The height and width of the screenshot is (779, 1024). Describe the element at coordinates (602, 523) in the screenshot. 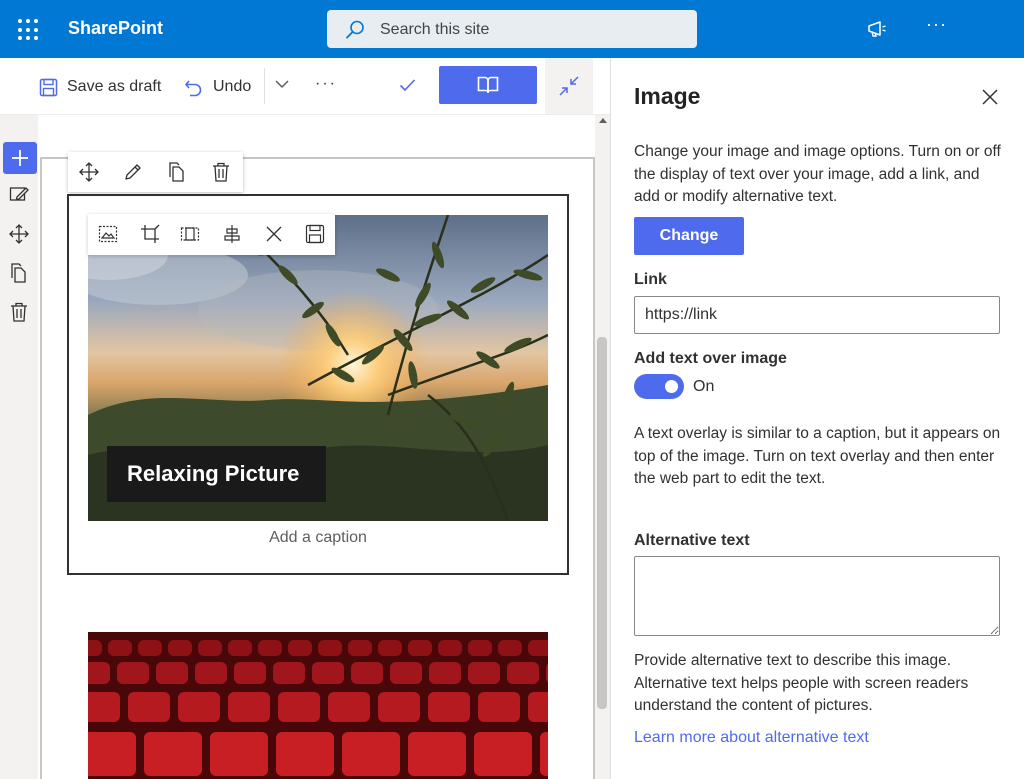

I see `scroll-thumb` at that location.